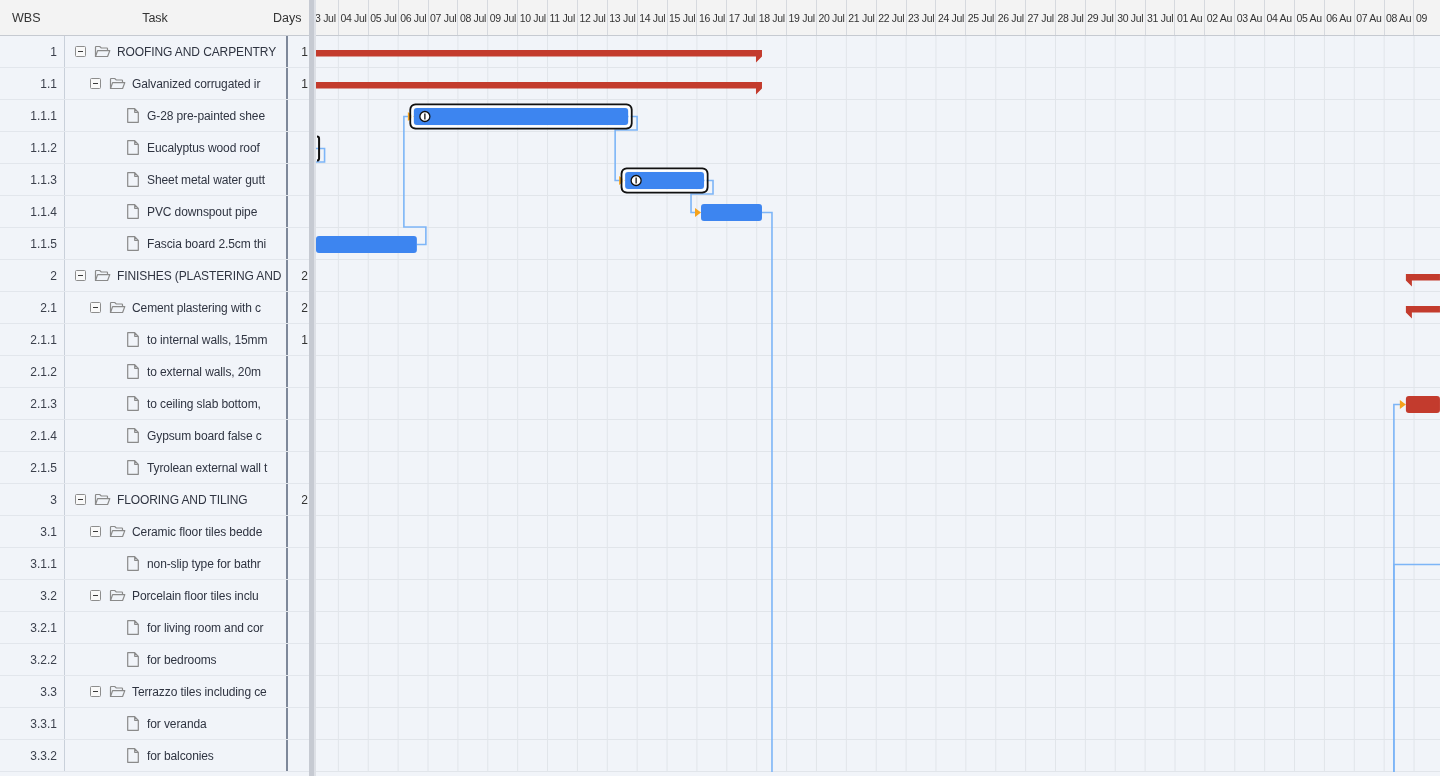  Describe the element at coordinates (155, 17) in the screenshot. I see `column-header: Task` at that location.